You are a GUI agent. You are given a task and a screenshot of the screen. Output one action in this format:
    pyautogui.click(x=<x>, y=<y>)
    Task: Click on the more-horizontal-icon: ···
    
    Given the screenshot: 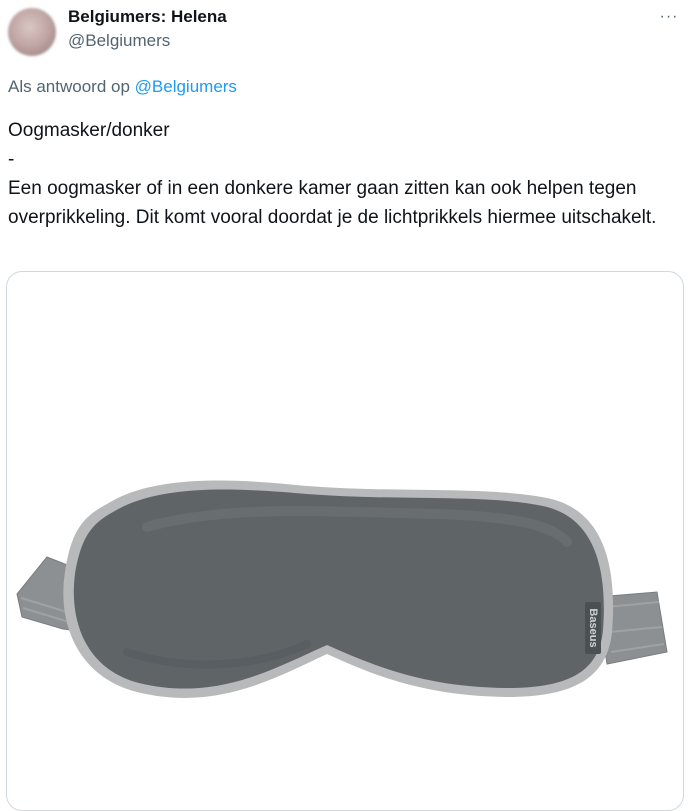 What is the action you would take?
    pyautogui.click(x=669, y=16)
    